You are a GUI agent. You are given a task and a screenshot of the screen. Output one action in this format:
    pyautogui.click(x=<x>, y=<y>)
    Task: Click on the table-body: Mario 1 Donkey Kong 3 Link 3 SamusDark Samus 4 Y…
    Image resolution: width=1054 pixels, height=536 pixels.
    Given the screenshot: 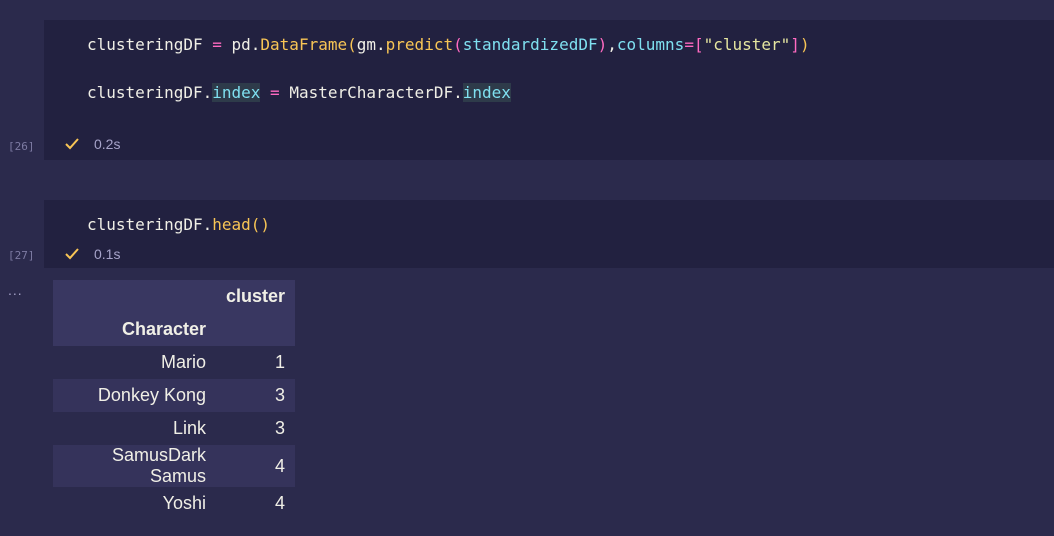 What is the action you would take?
    pyautogui.click(x=174, y=433)
    